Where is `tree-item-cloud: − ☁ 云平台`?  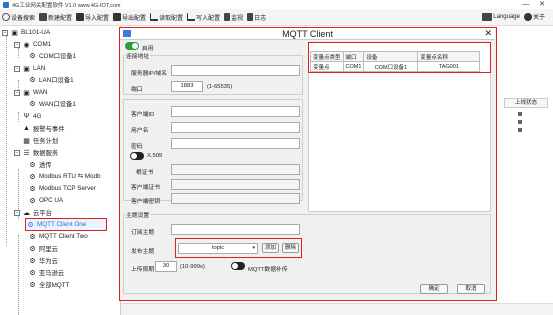
tree-item-cloud: − ☁ 云平台 is located at coordinates (33, 212).